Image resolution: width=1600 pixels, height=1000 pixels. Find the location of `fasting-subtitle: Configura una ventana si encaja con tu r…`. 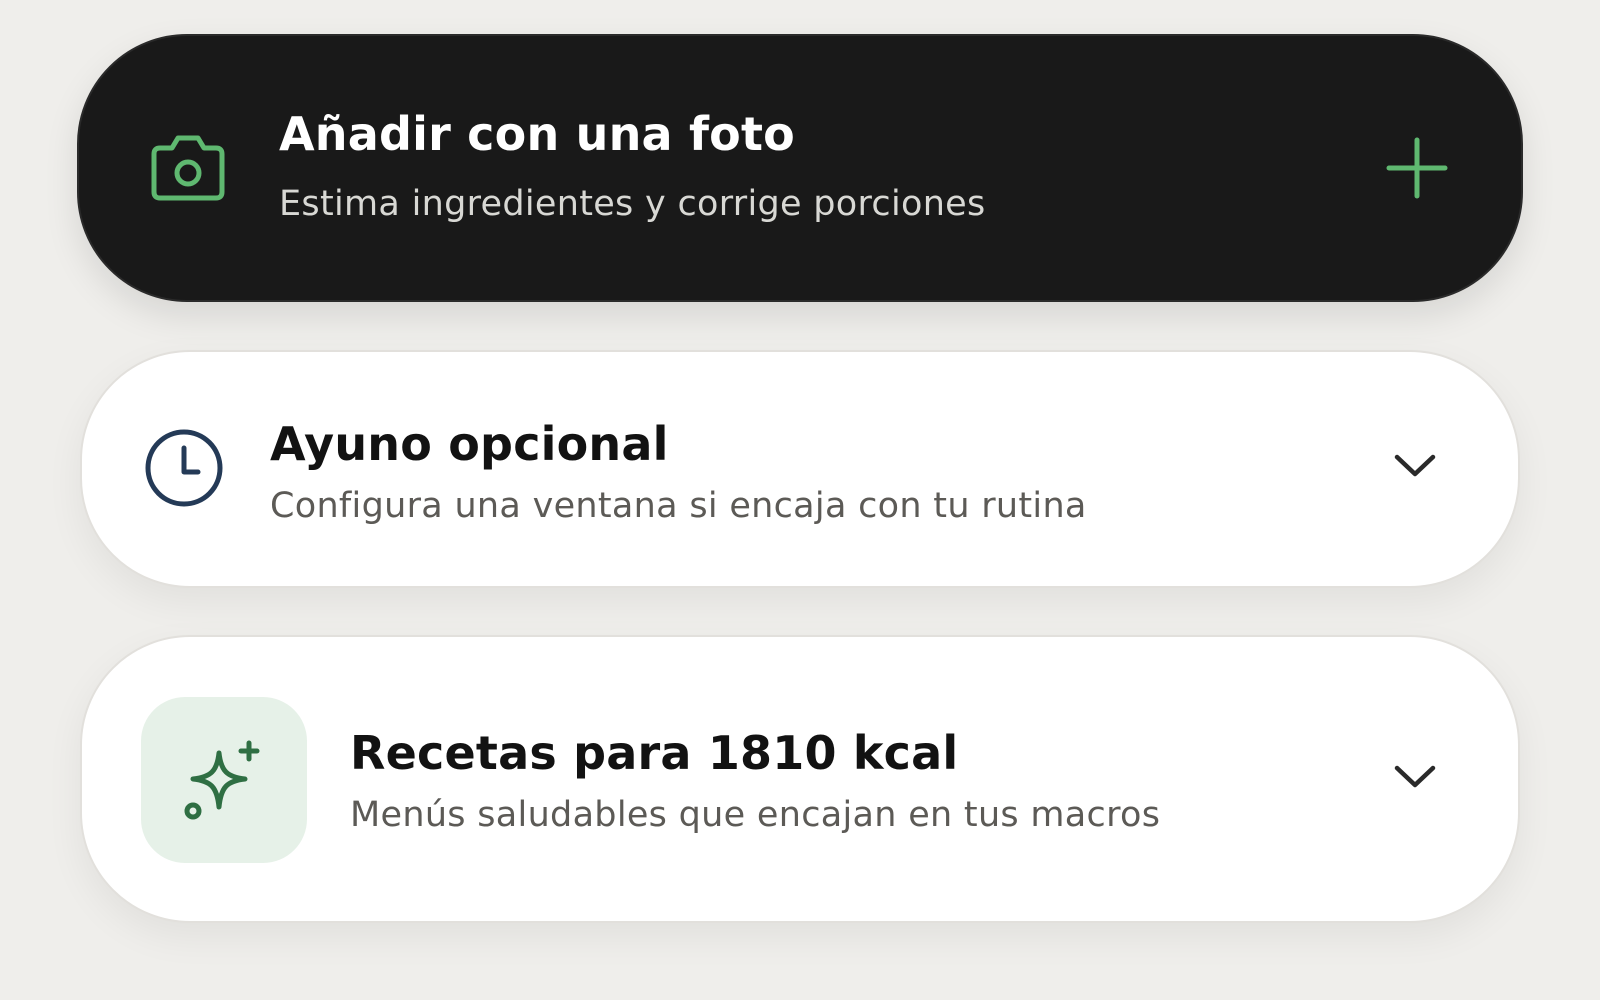

fasting-subtitle: Configura una ventana si encaja con tu r… is located at coordinates (678, 506).